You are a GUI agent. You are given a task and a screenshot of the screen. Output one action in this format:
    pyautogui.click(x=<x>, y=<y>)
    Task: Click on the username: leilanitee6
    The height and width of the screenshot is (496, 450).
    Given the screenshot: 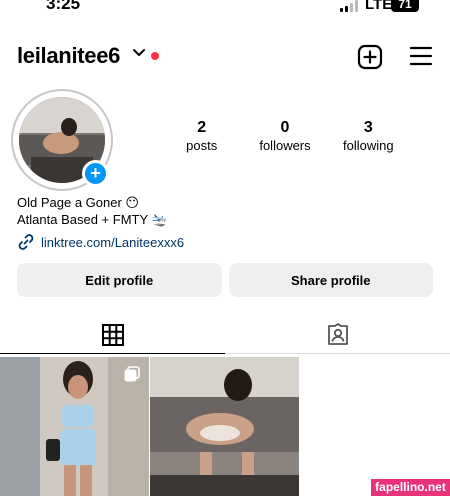 What is the action you would take?
    pyautogui.click(x=68, y=56)
    